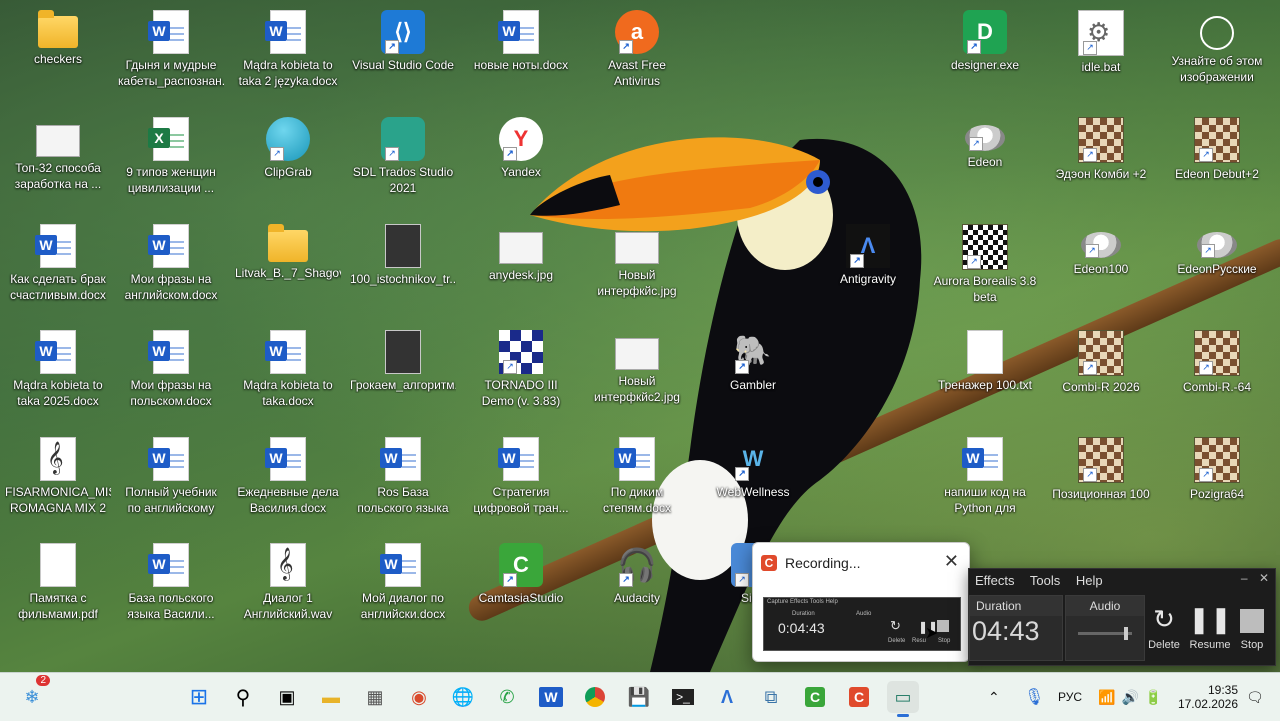 Image resolution: width=1280 pixels, height=721 pixels. What do you see at coordinates (521, 270) in the screenshot?
I see `desktop-icon: anydesk.jpg` at bounding box center [521, 270].